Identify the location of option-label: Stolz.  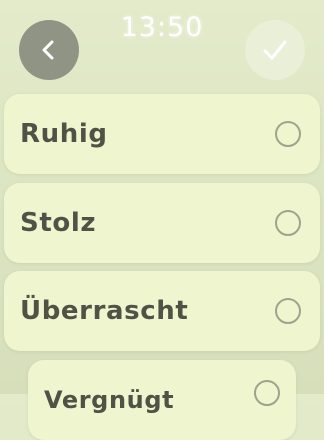
(58, 223).